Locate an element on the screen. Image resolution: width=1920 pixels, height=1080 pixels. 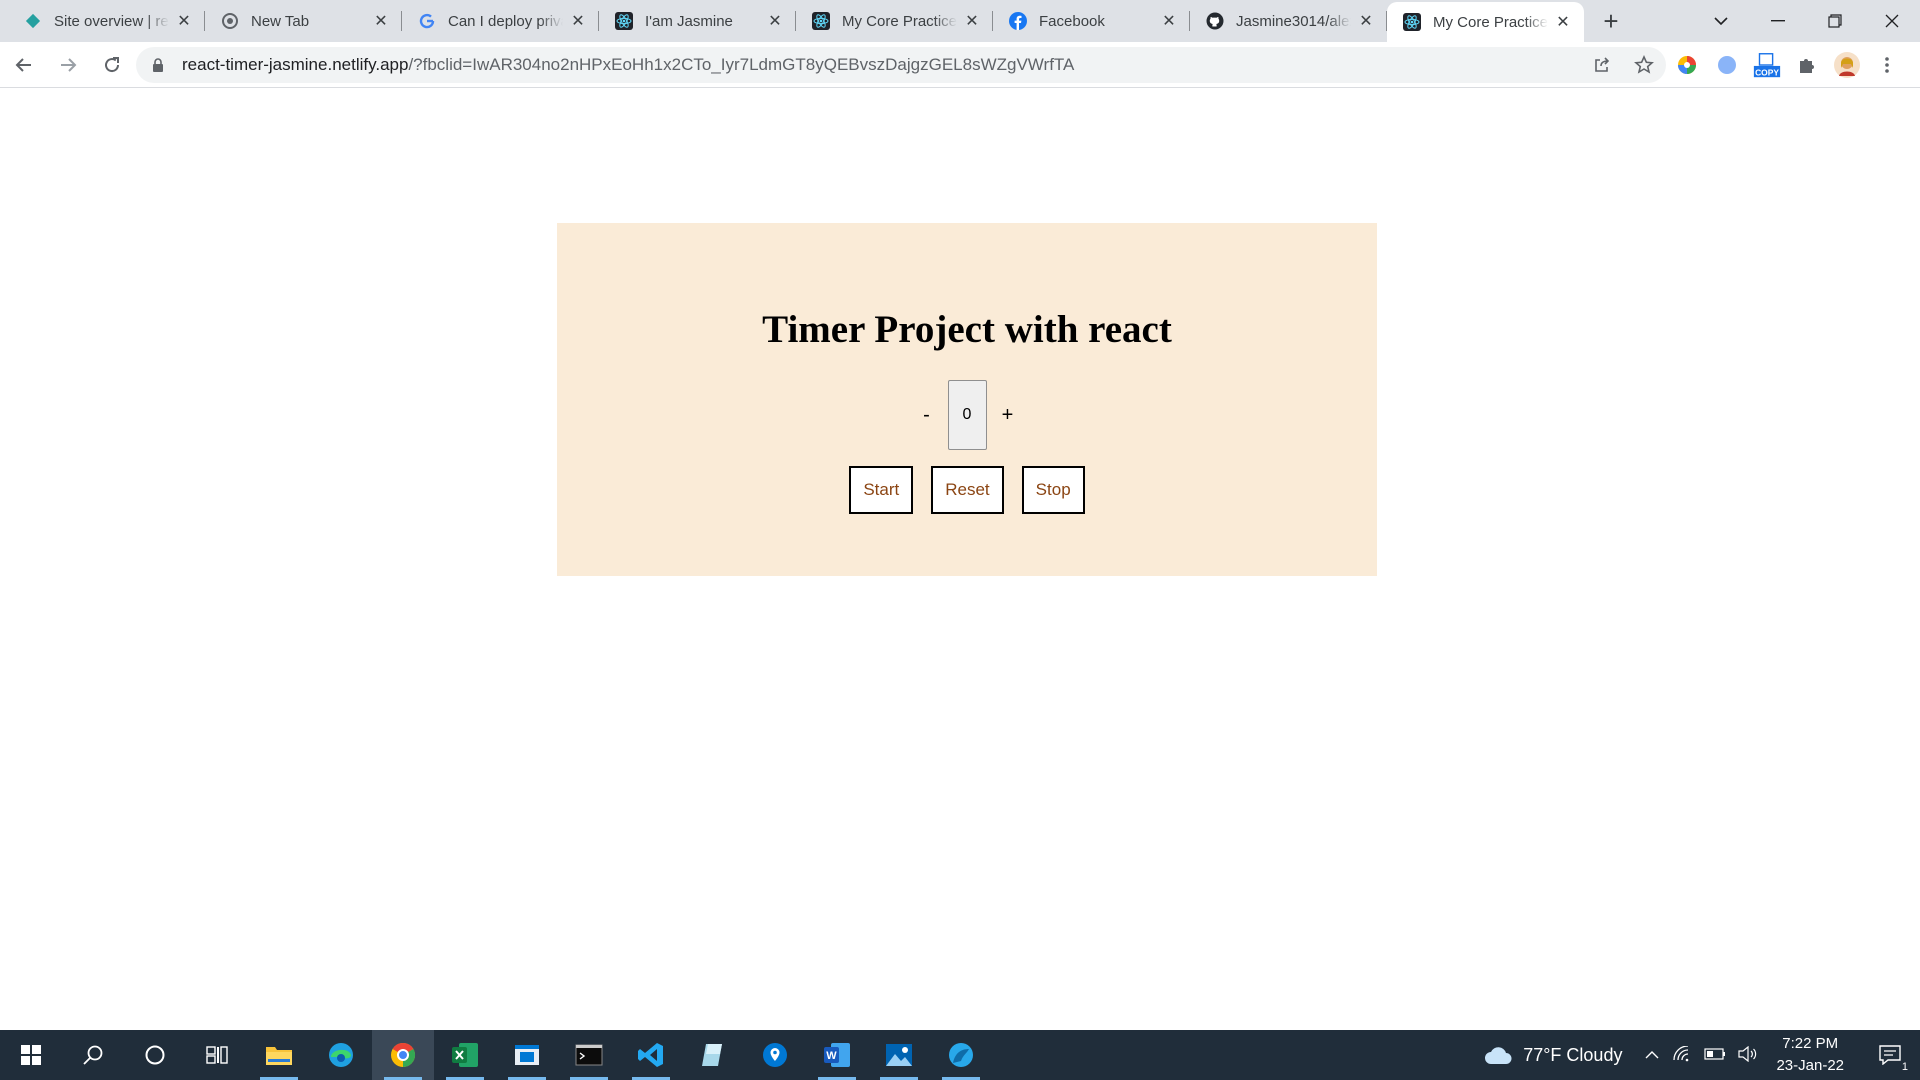
tab-title: Jasmine3014/alex is located at coordinates (1293, 21).